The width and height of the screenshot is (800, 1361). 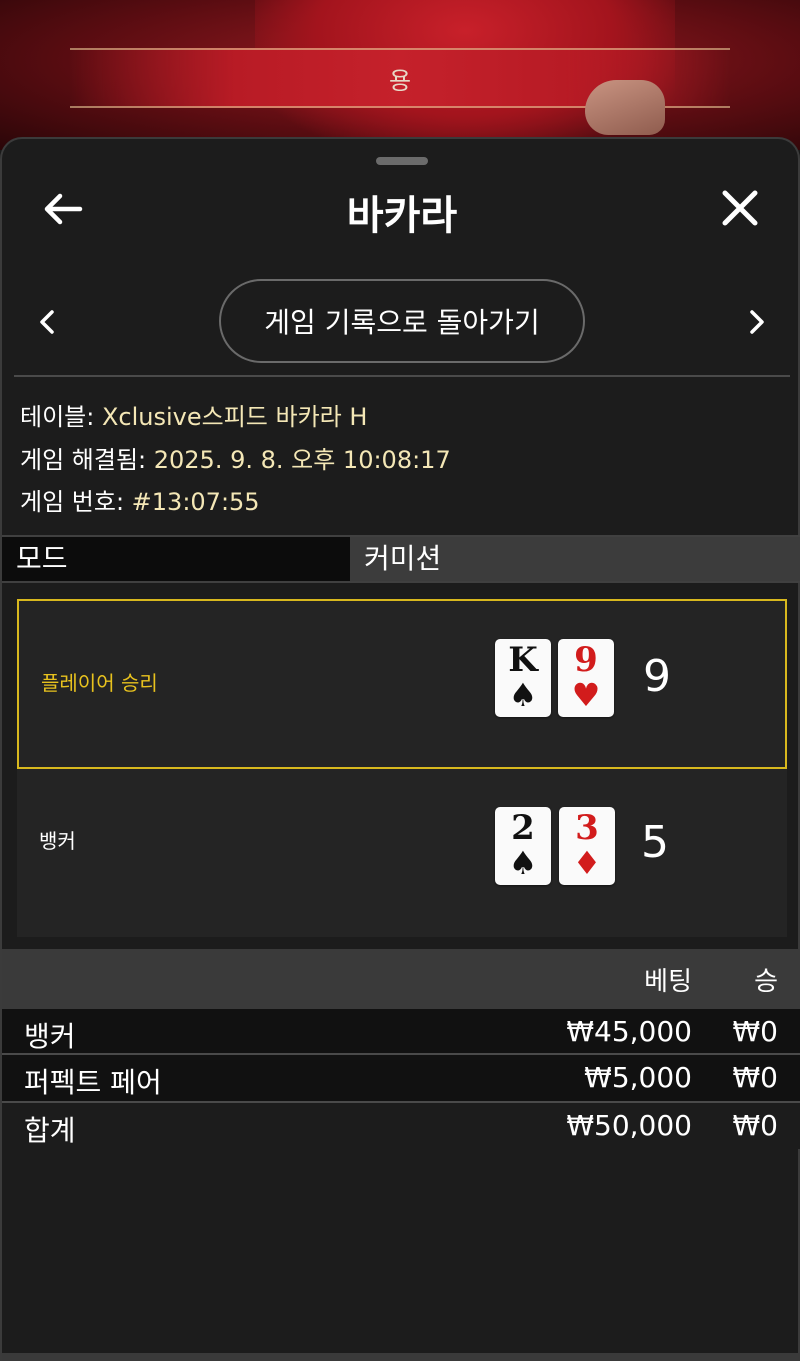 I want to click on total-win-amount: ₩0, so click(x=755, y=1125).